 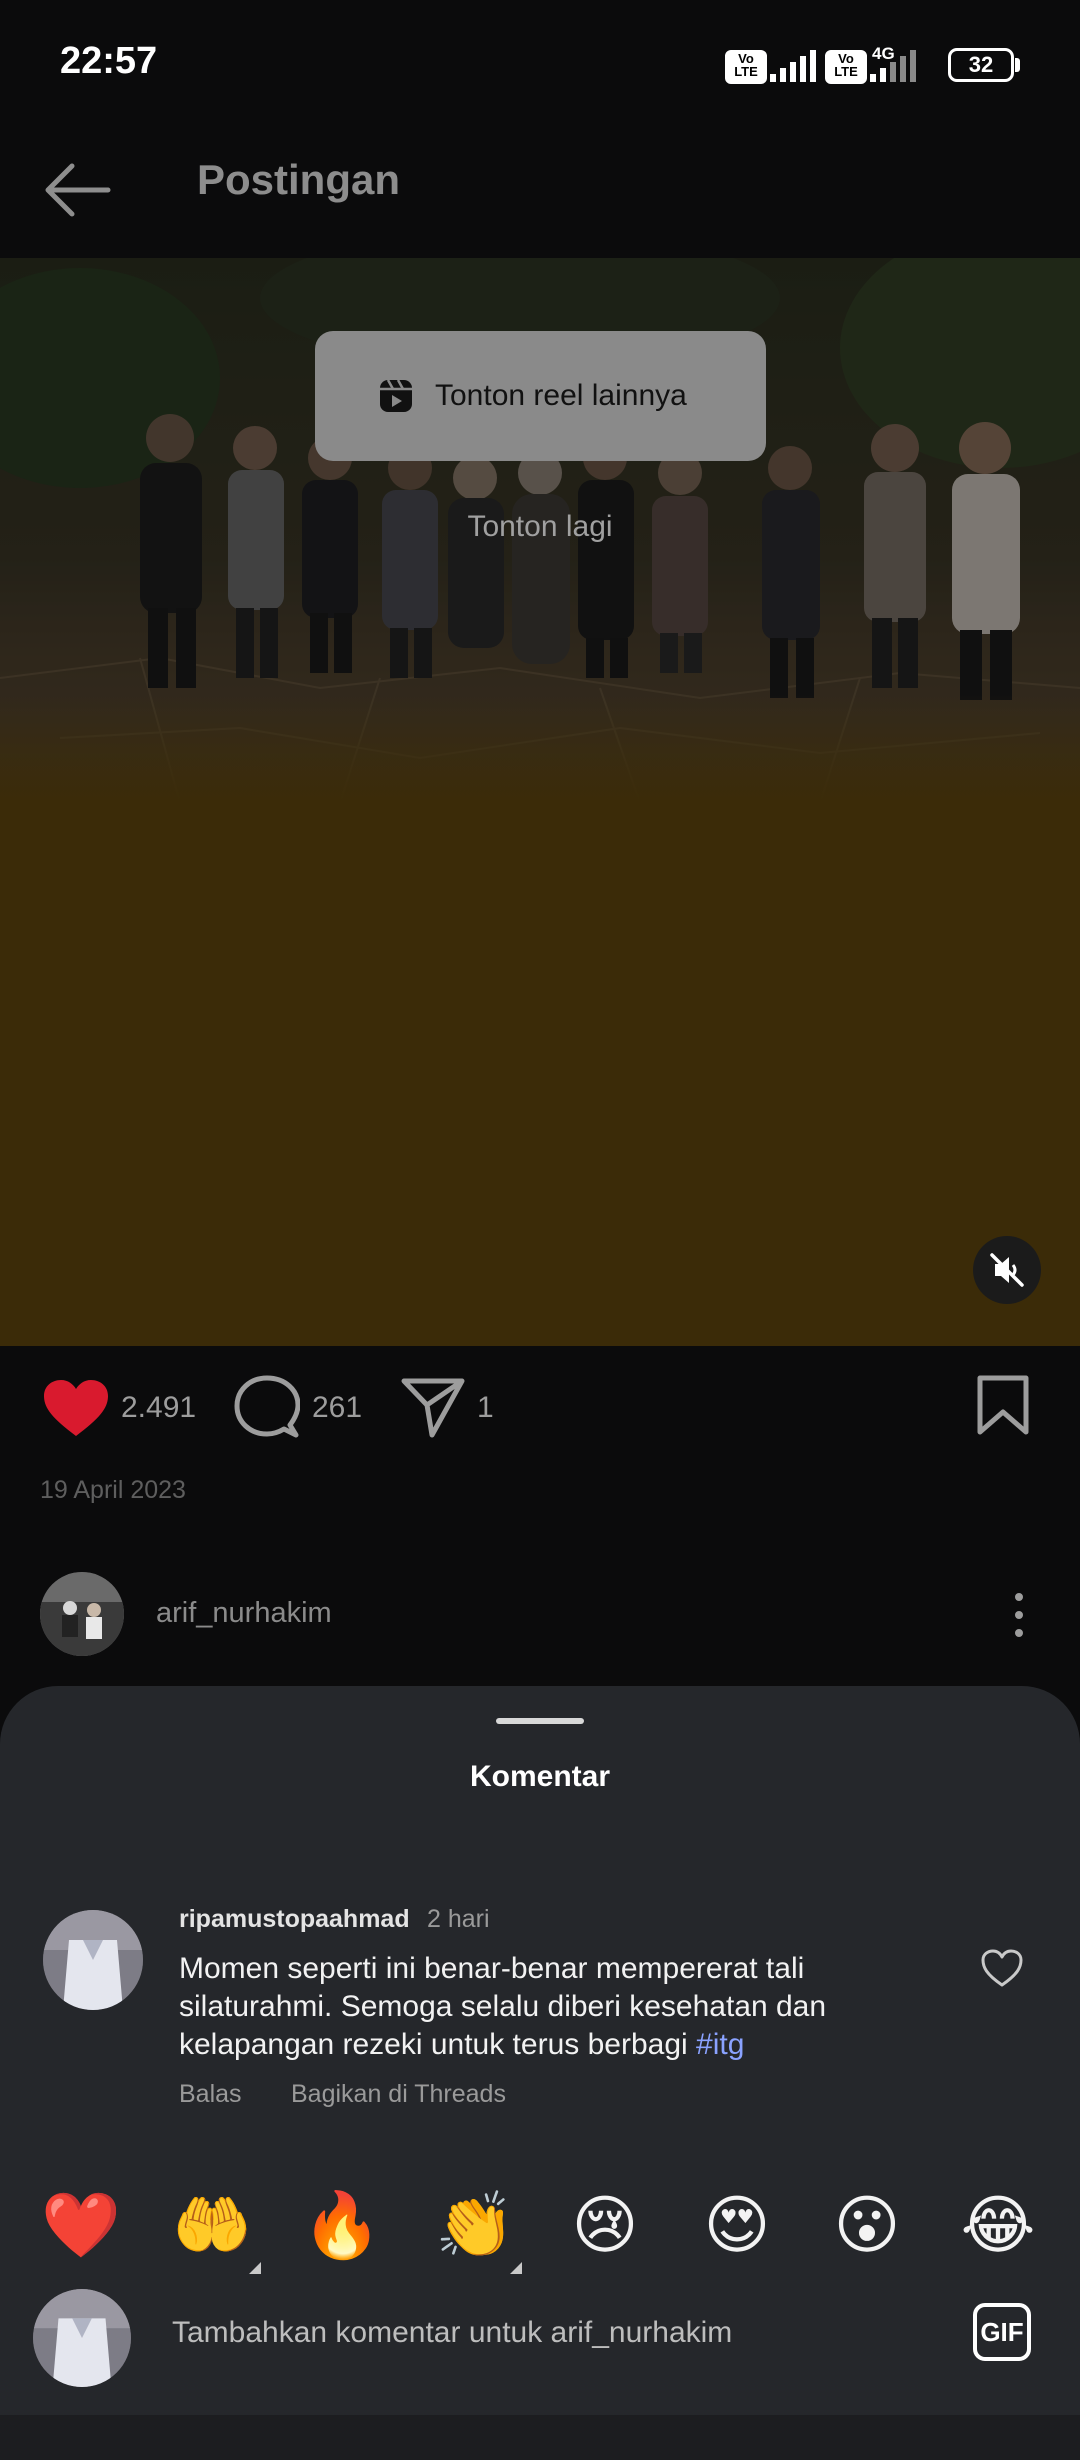 I want to click on comment-count: 261, so click(x=337, y=1407).